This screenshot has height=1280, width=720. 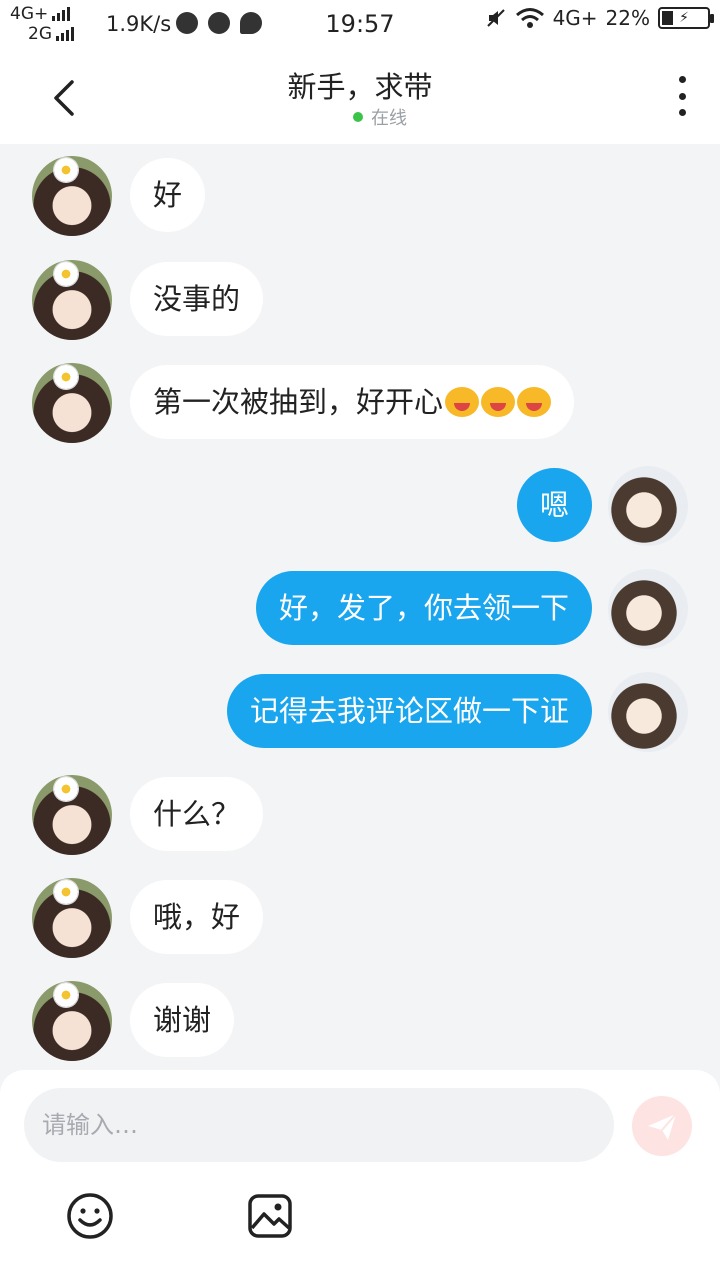 I want to click on battery-percent: 22%, so click(x=627, y=18).